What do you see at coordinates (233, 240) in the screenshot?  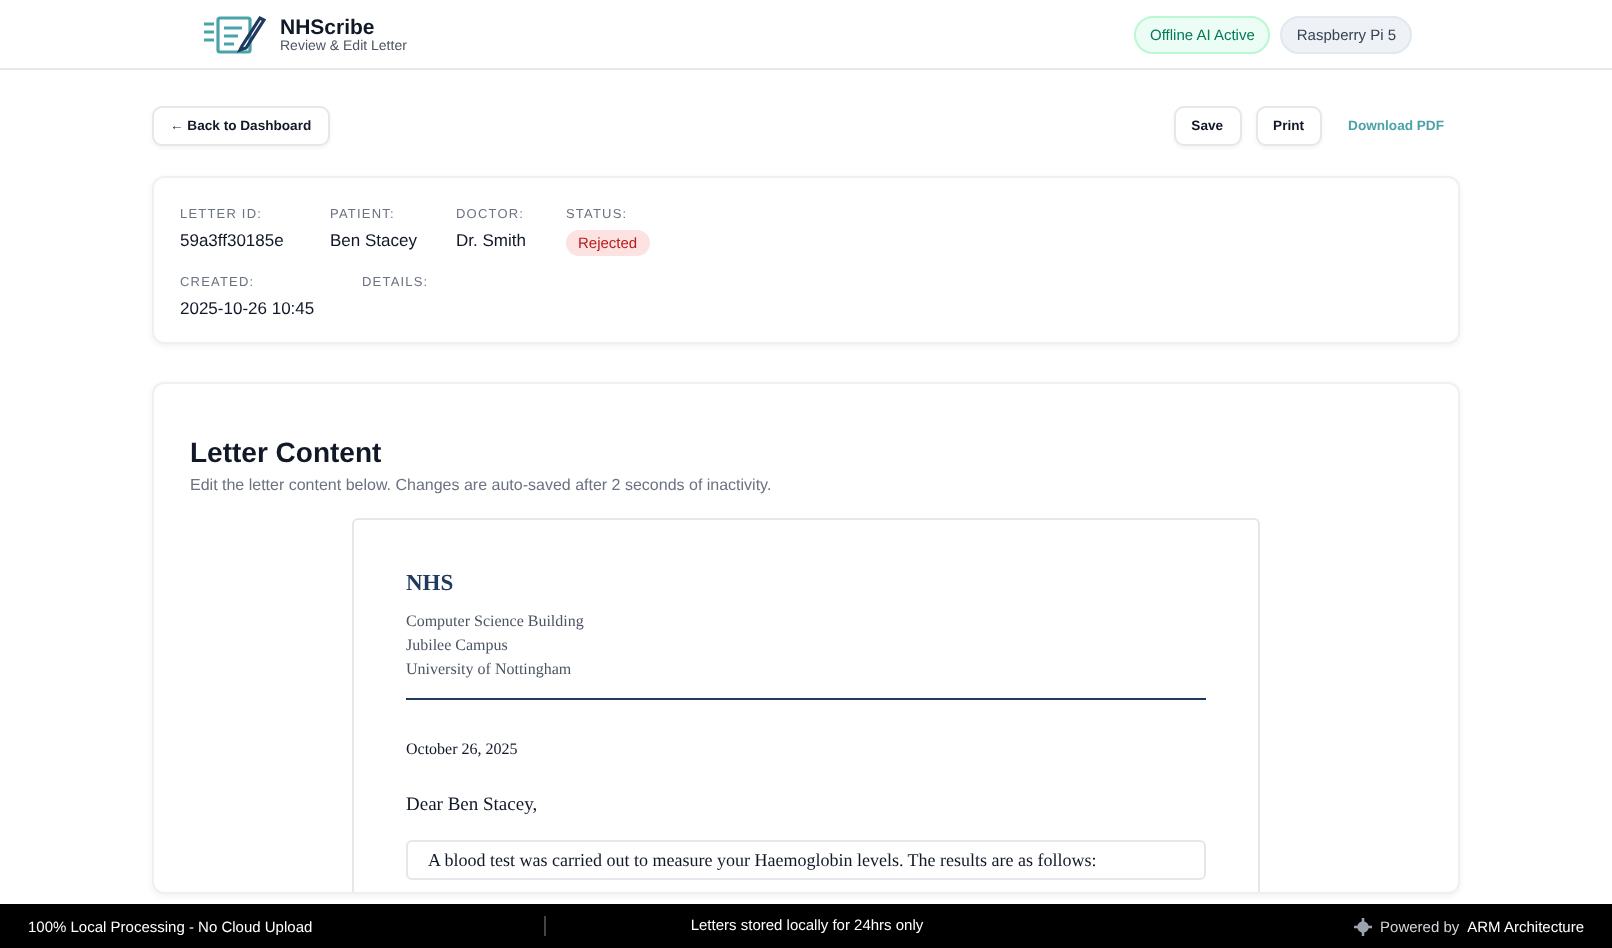 I see `field-value: 59a3ff30185e` at bounding box center [233, 240].